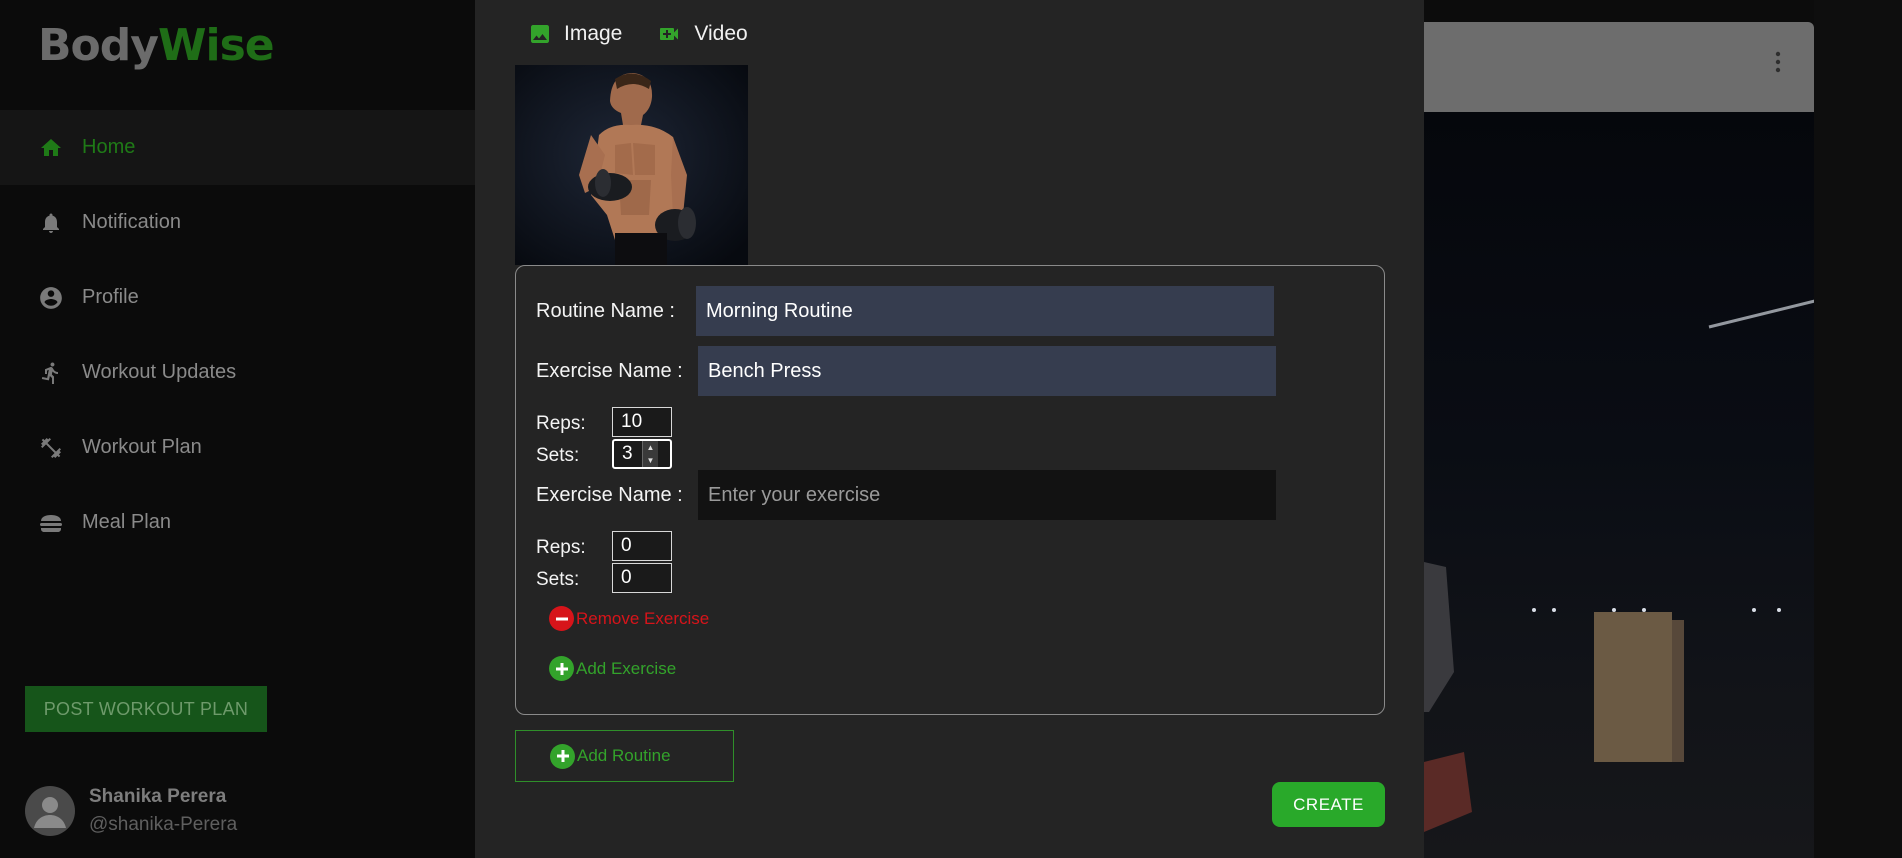  I want to click on sidebar-item-workout-updates: Workout Updates, so click(237, 372).